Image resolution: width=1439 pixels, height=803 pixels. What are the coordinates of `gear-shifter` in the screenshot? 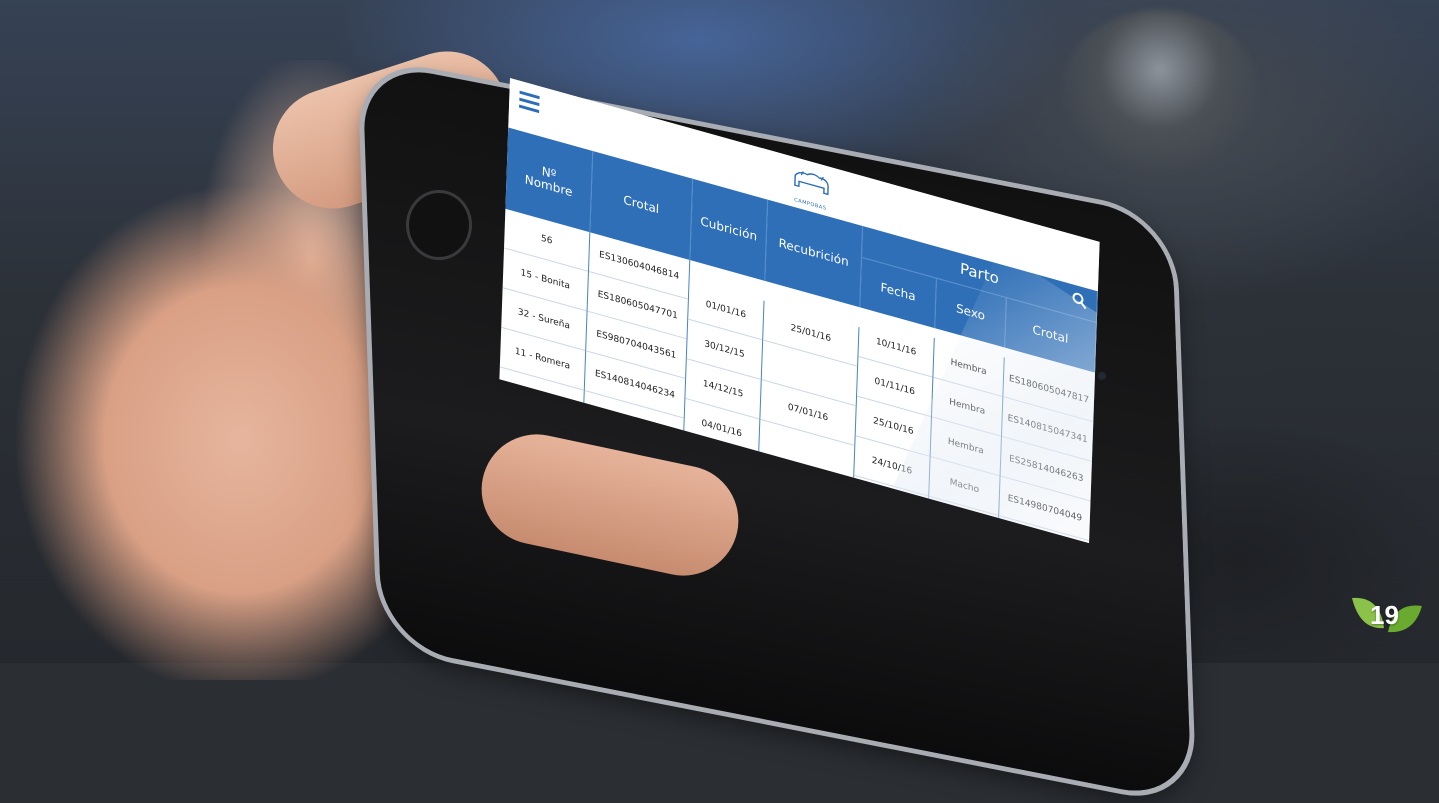 It's located at (1160, 95).